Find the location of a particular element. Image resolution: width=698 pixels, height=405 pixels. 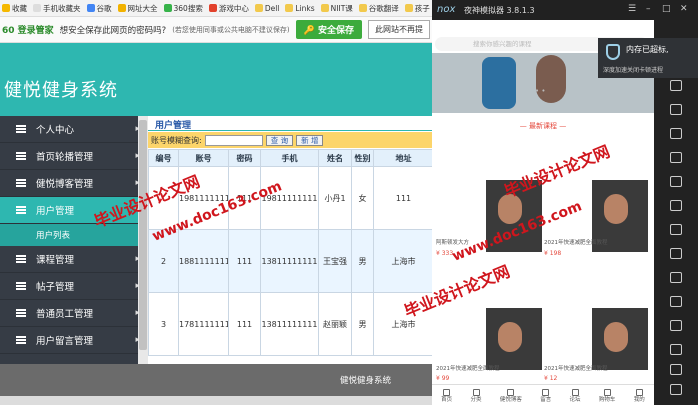

bookmark-item: 网址大全 is located at coordinates (137, 8).